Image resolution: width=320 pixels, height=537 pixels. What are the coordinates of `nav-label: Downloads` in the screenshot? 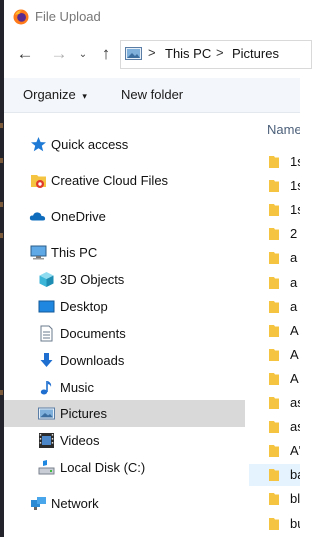 It's located at (92, 360).